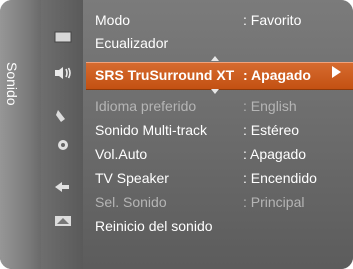 The height and width of the screenshot is (269, 353). What do you see at coordinates (165, 75) in the screenshot?
I see `menu-item-label: SRS TruSurround XT` at bounding box center [165, 75].